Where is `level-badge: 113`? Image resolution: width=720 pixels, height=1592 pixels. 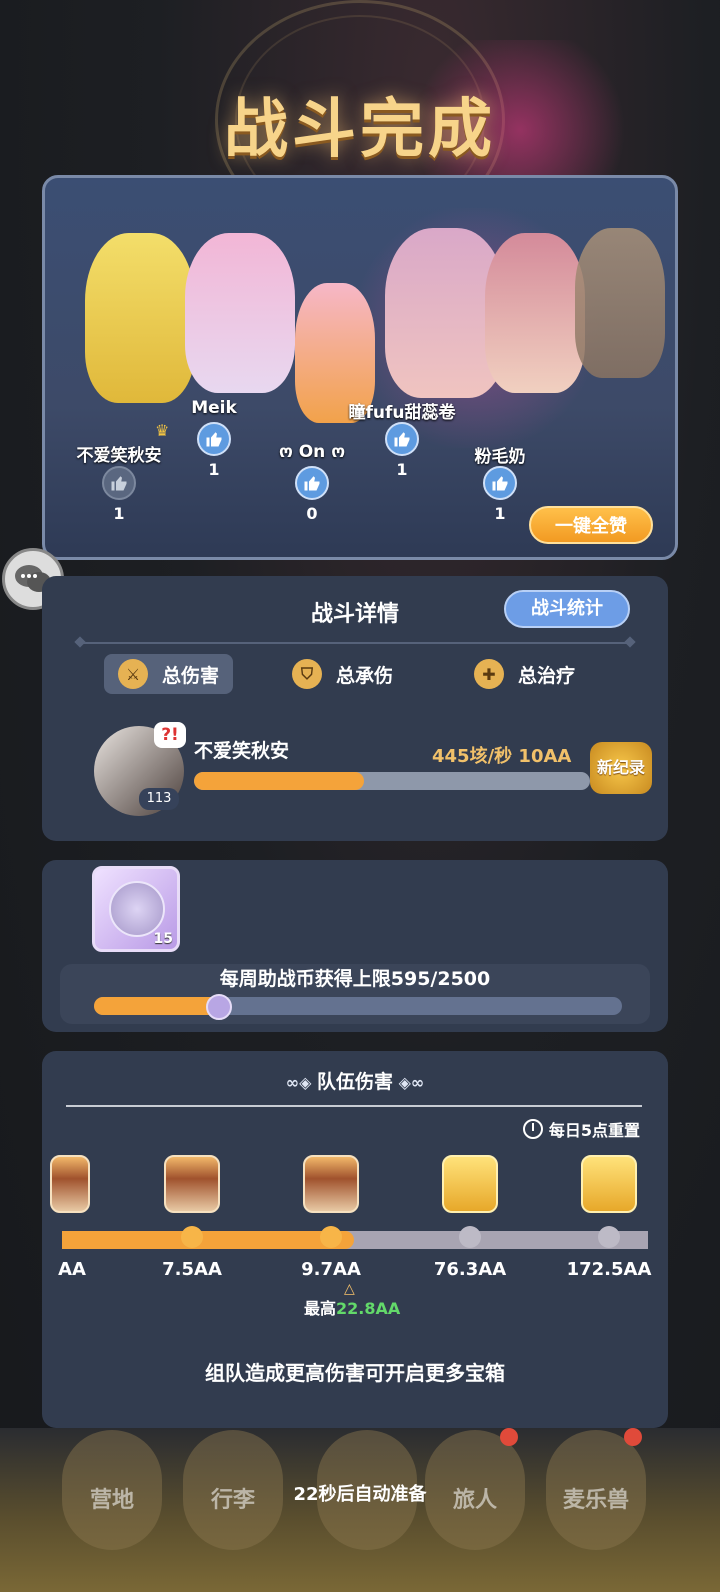 level-badge: 113 is located at coordinates (159, 799).